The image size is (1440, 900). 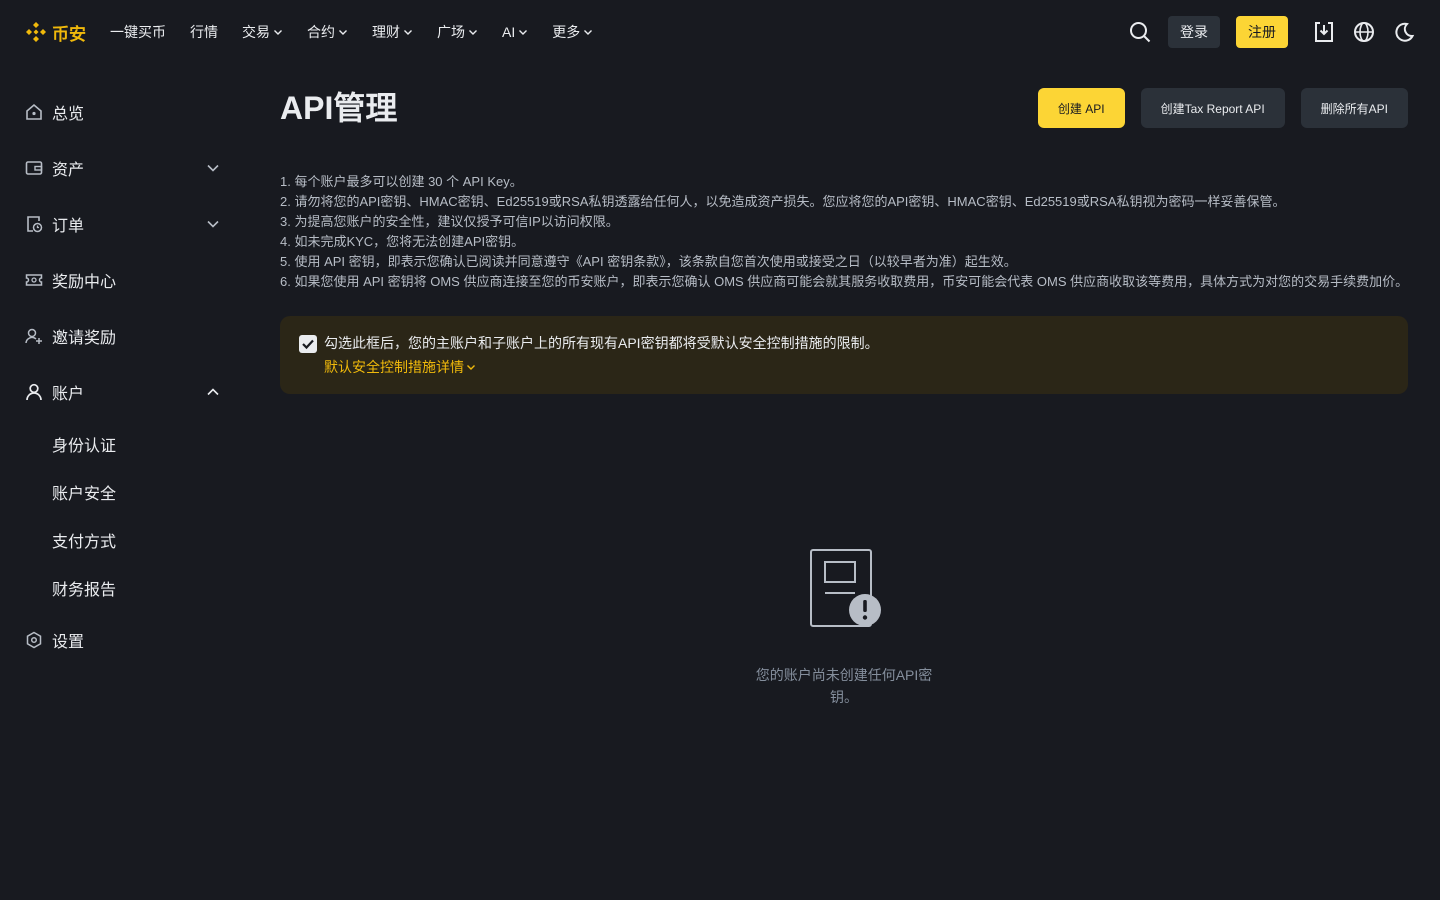 I want to click on sidebar-item-label: 账户, so click(x=68, y=394).